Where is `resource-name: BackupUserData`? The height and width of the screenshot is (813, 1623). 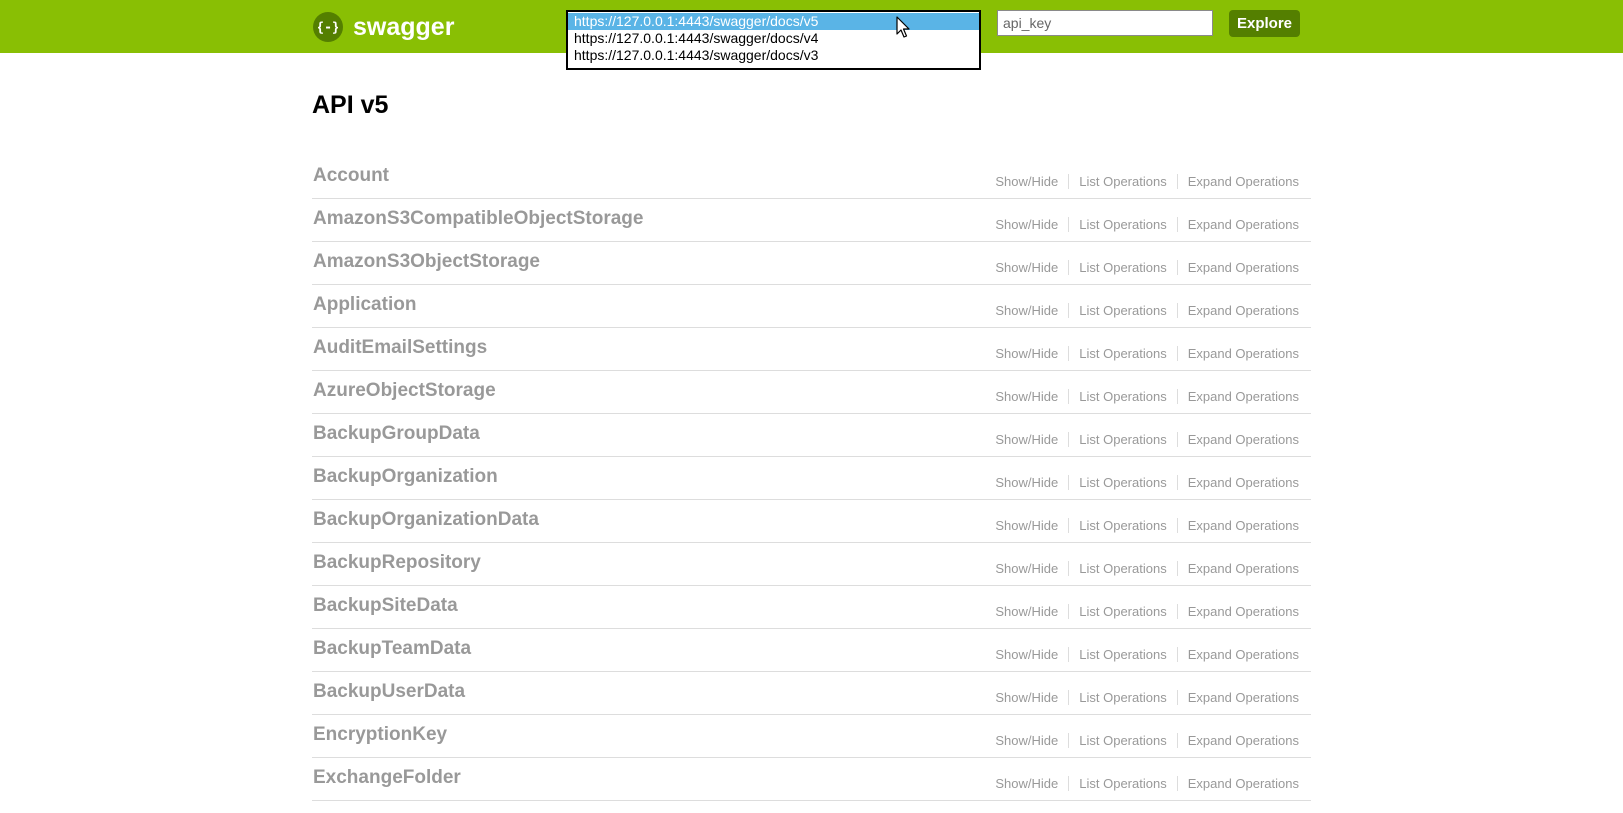 resource-name: BackupUserData is located at coordinates (389, 692).